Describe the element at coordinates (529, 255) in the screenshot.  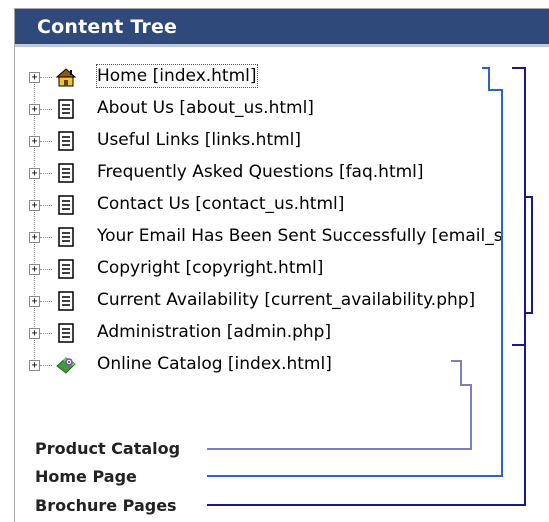
I see `brochure-pages-bracket-right` at that location.